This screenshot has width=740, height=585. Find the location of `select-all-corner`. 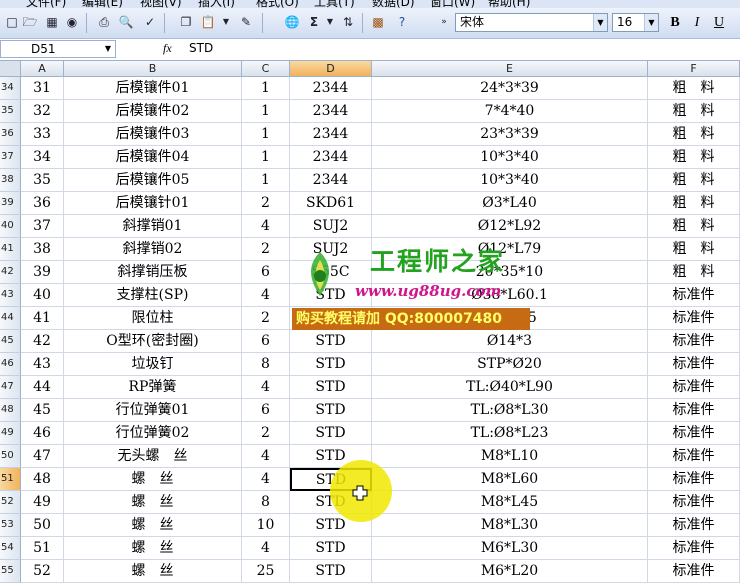

select-all-corner is located at coordinates (10, 69).